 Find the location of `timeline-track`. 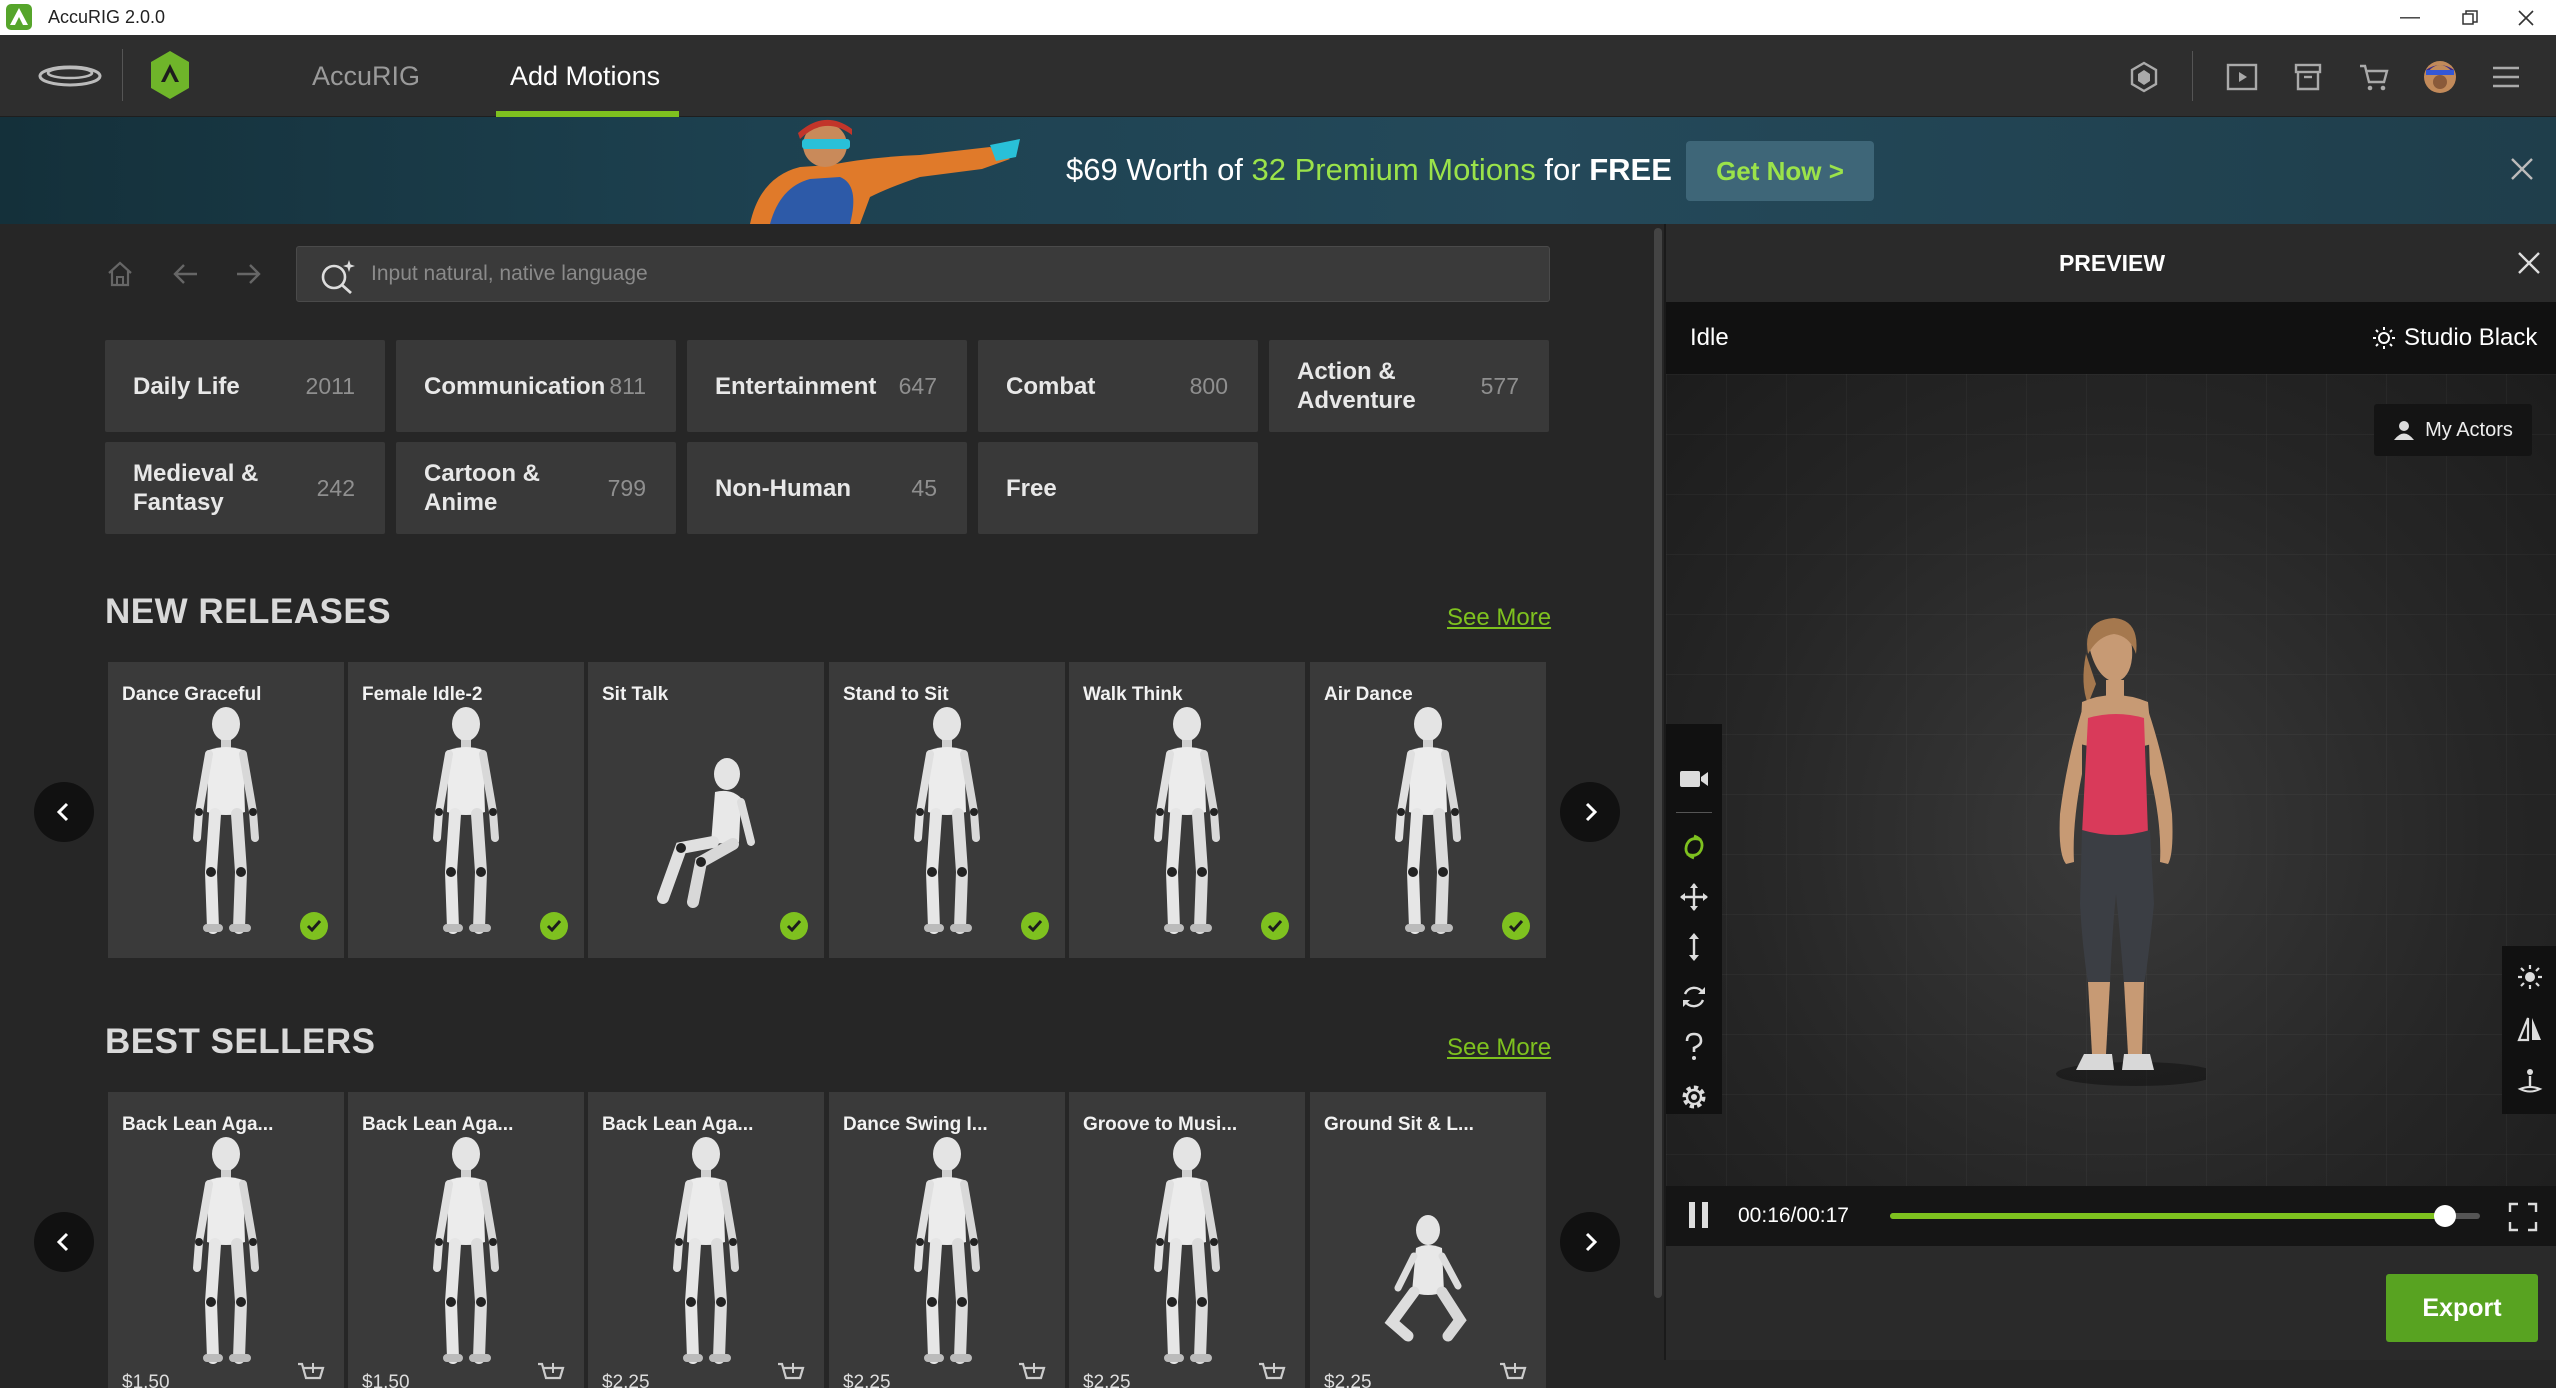

timeline-track is located at coordinates (2185, 1216).